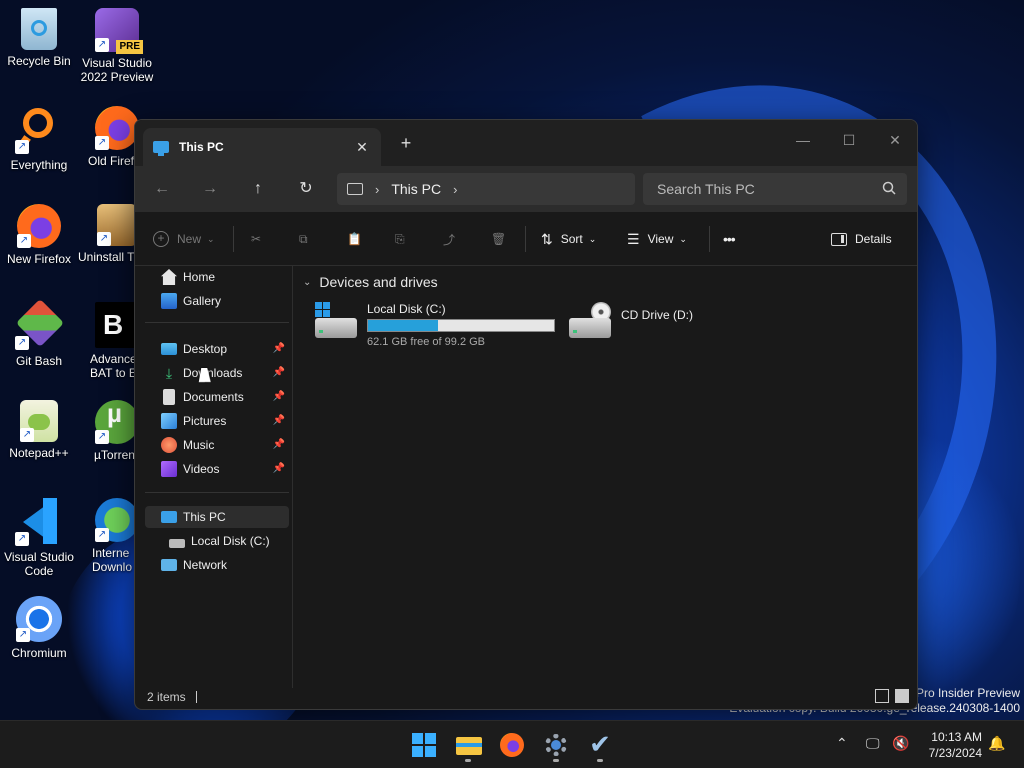 The height and width of the screenshot is (768, 1024). I want to click on cut-icon: ✂, so click(256, 239).